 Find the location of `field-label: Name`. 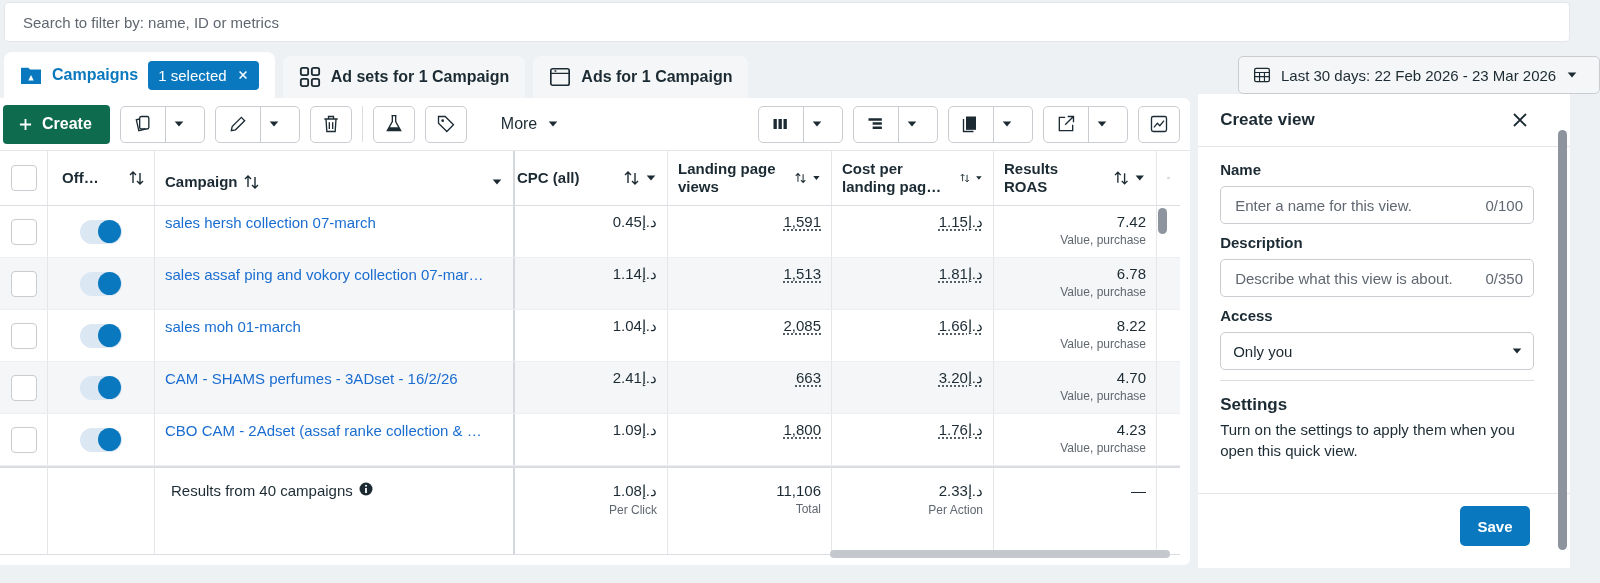

field-label: Name is located at coordinates (1241, 169).